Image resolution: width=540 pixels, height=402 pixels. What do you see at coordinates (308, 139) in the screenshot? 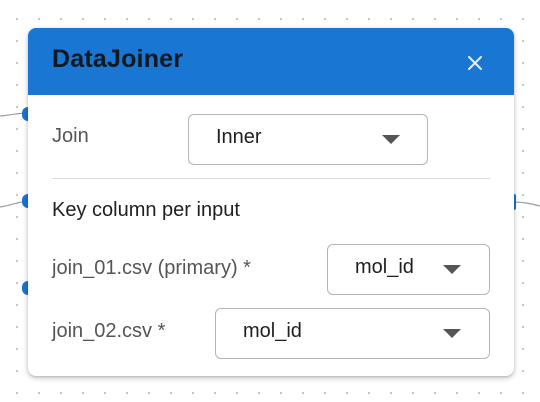
I see `join-type-select: Inner` at bounding box center [308, 139].